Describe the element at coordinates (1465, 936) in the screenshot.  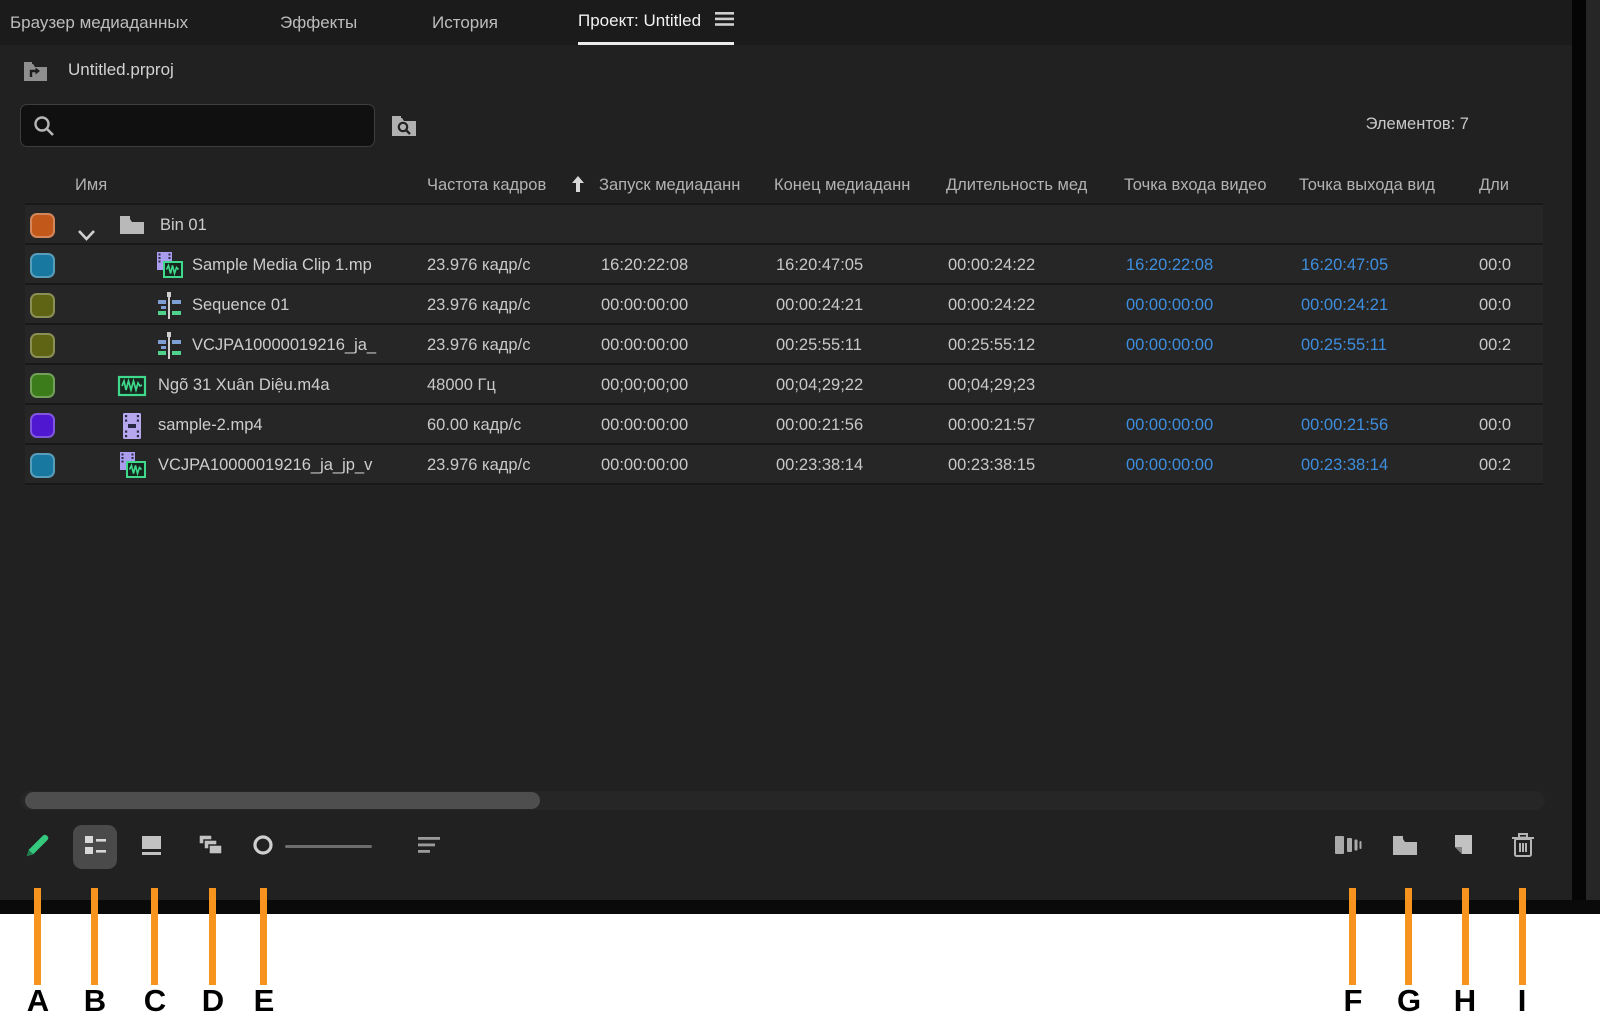
I see `callout-line-h` at that location.